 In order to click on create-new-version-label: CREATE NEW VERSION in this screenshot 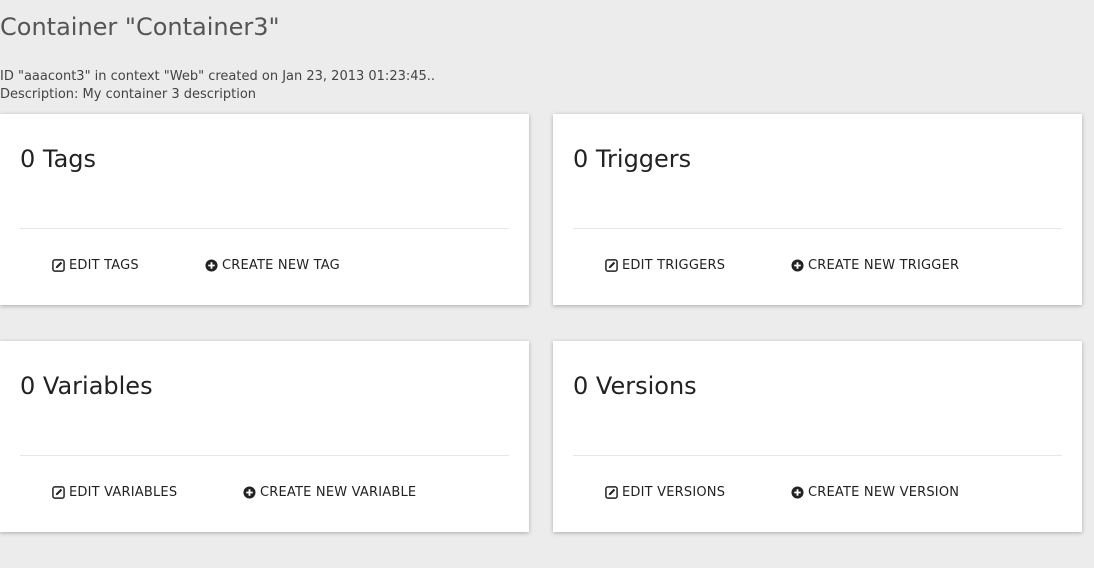, I will do `click(884, 492)`.